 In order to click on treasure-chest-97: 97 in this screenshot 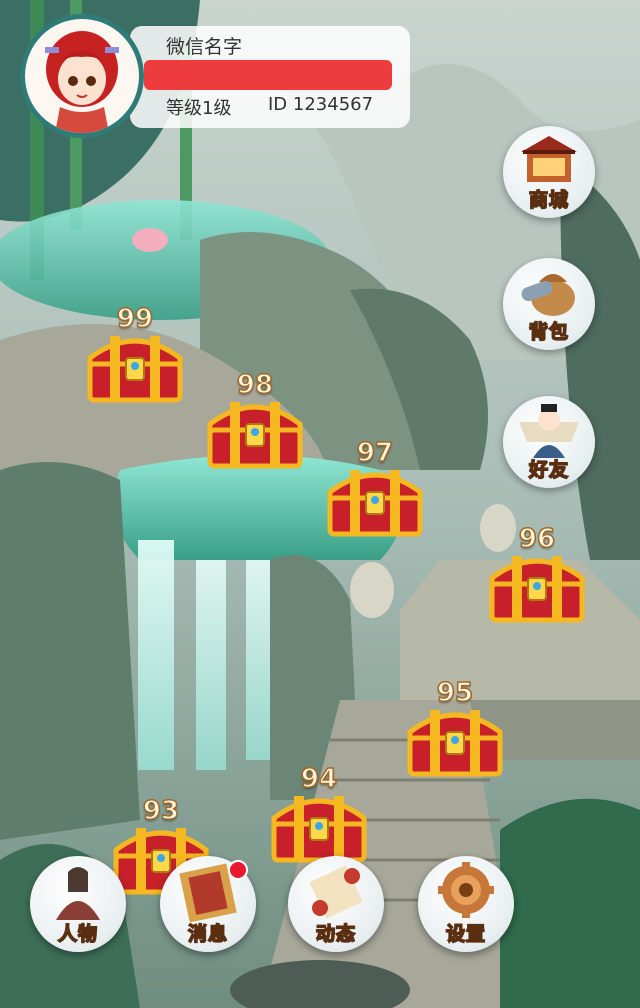, I will do `click(375, 487)`.